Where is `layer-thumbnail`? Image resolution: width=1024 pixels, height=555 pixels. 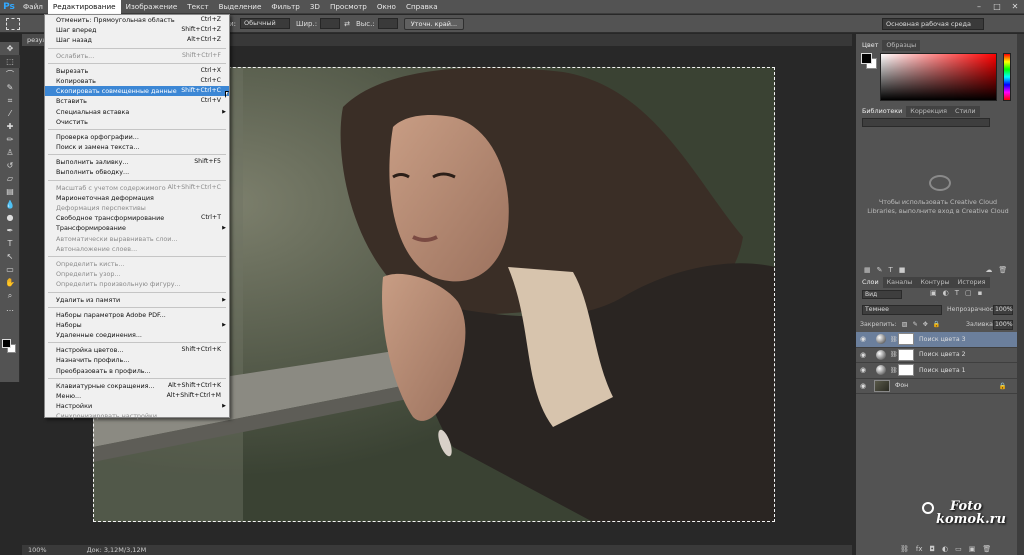
layer-thumbnail is located at coordinates (882, 385).